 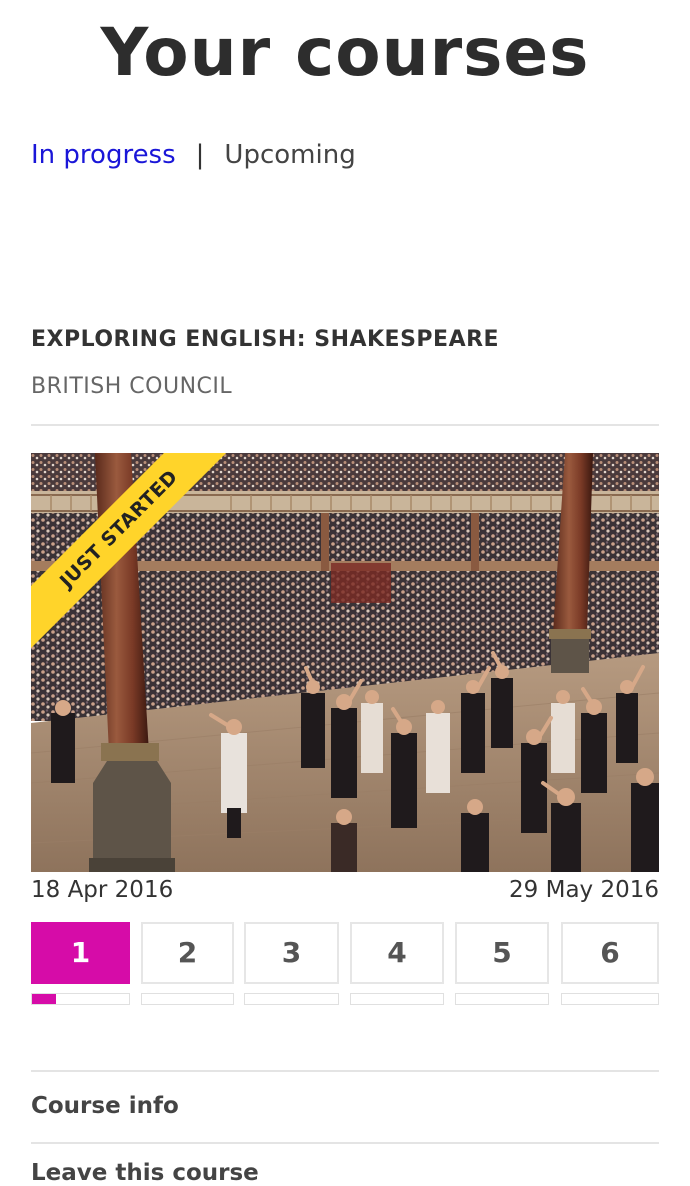 What do you see at coordinates (610, 999) in the screenshot?
I see `week-6-progress` at bounding box center [610, 999].